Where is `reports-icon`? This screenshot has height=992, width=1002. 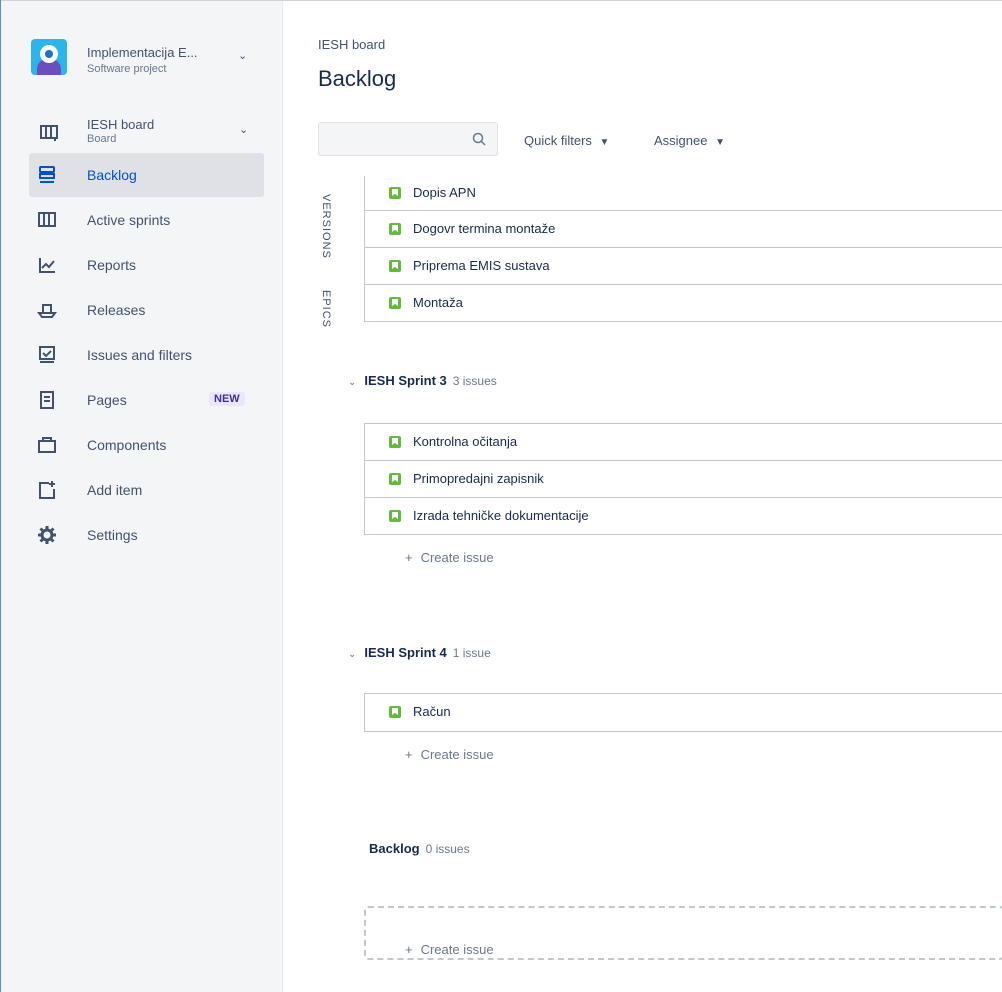 reports-icon is located at coordinates (47, 265).